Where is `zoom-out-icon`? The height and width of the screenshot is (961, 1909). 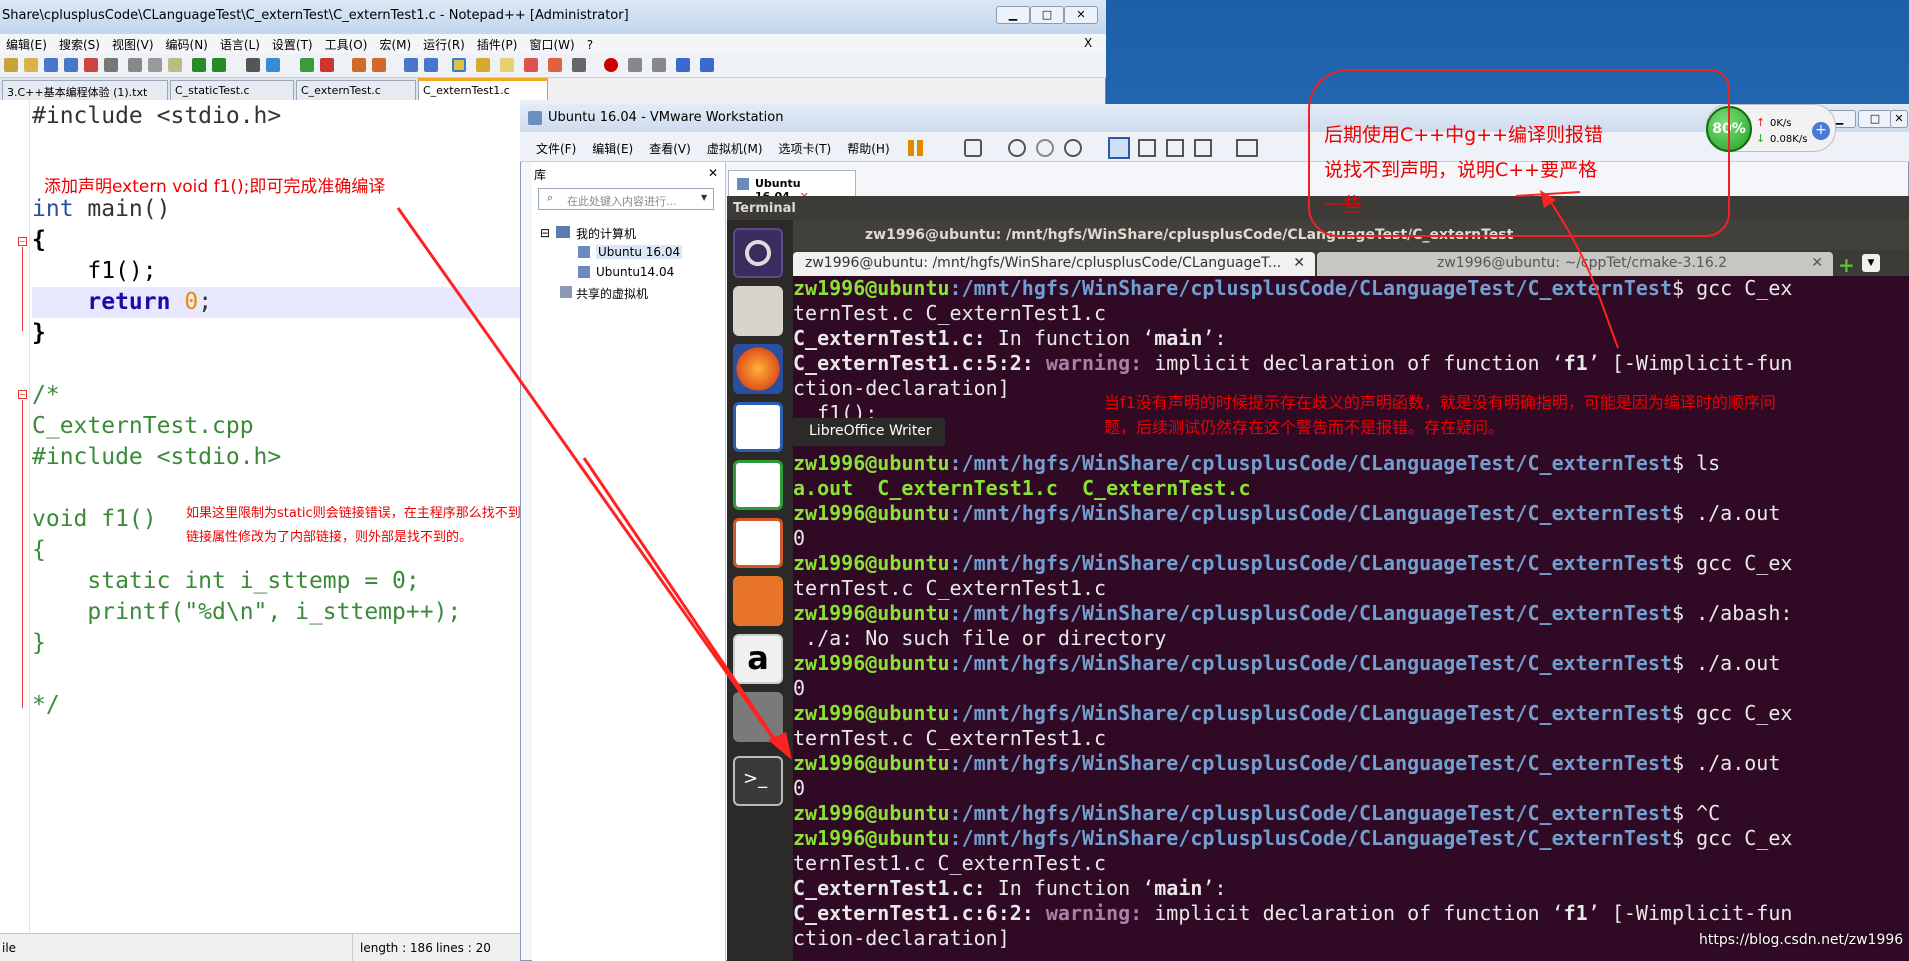
zoom-out-icon is located at coordinates (327, 65).